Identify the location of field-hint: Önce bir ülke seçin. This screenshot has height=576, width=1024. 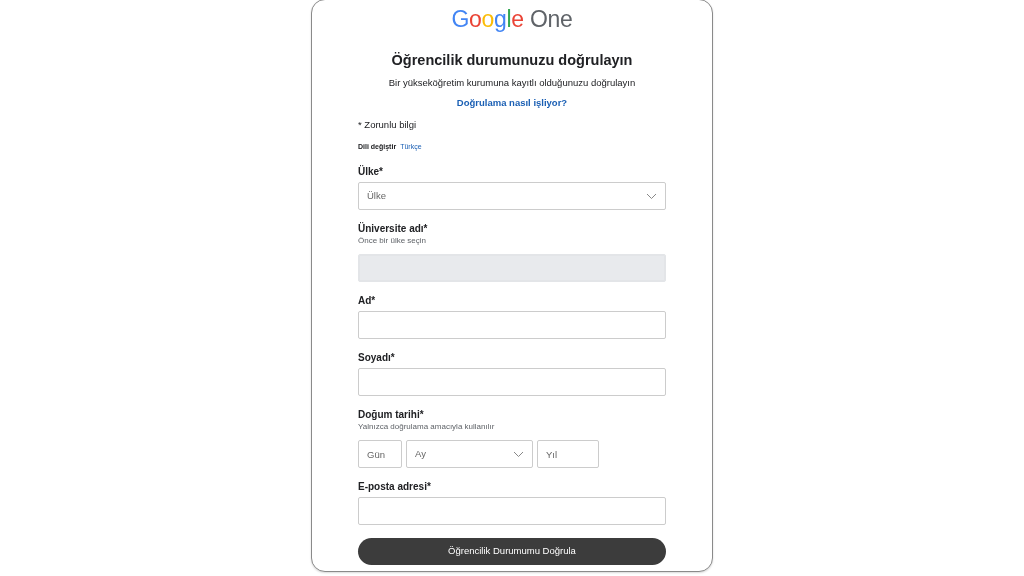
(393, 240).